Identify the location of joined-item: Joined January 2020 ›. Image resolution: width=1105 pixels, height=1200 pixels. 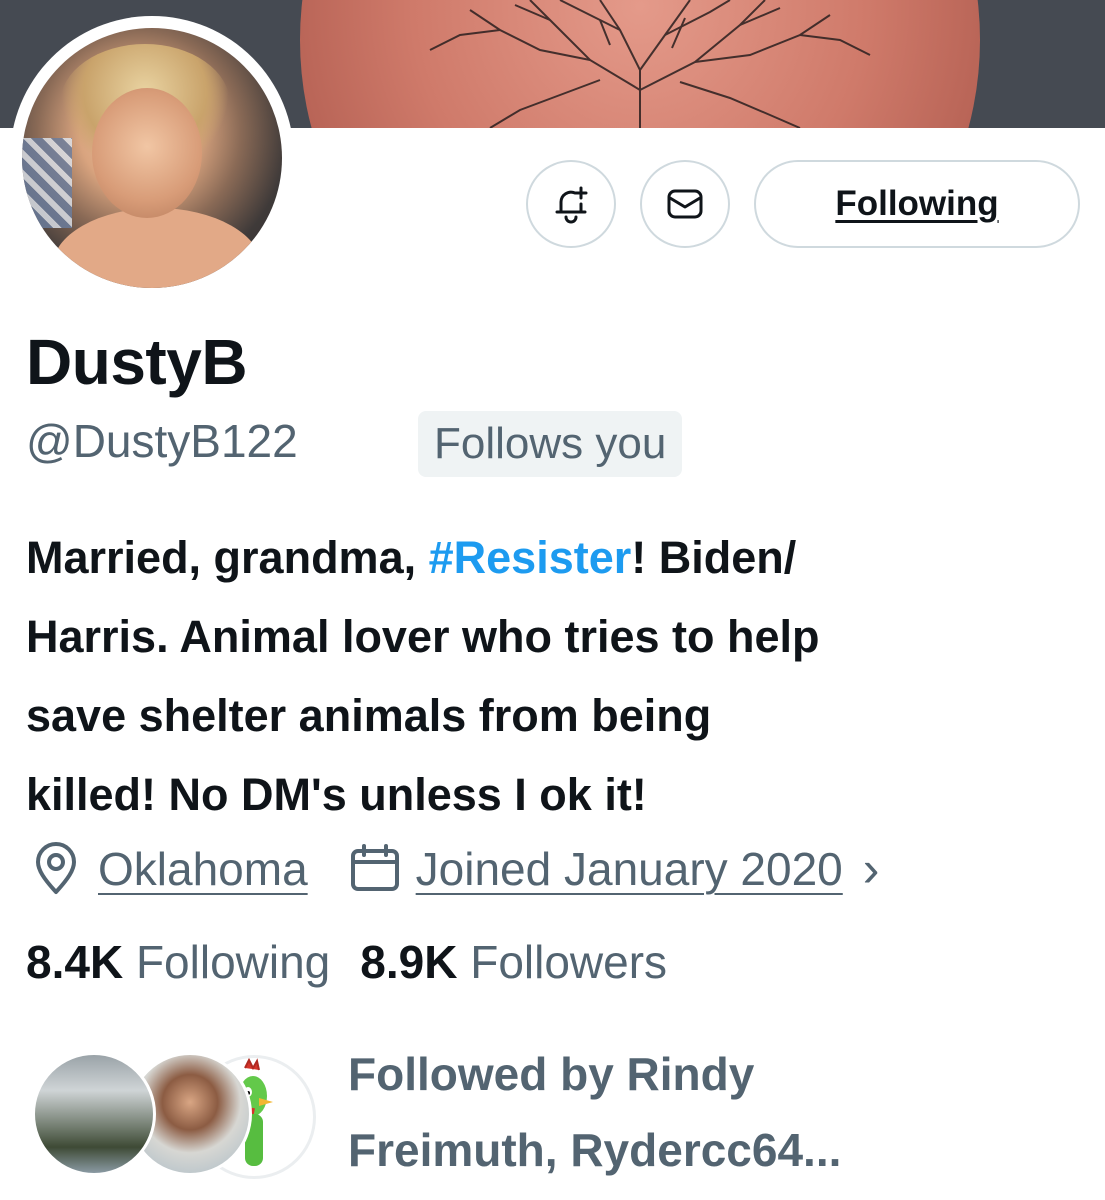
(614, 869).